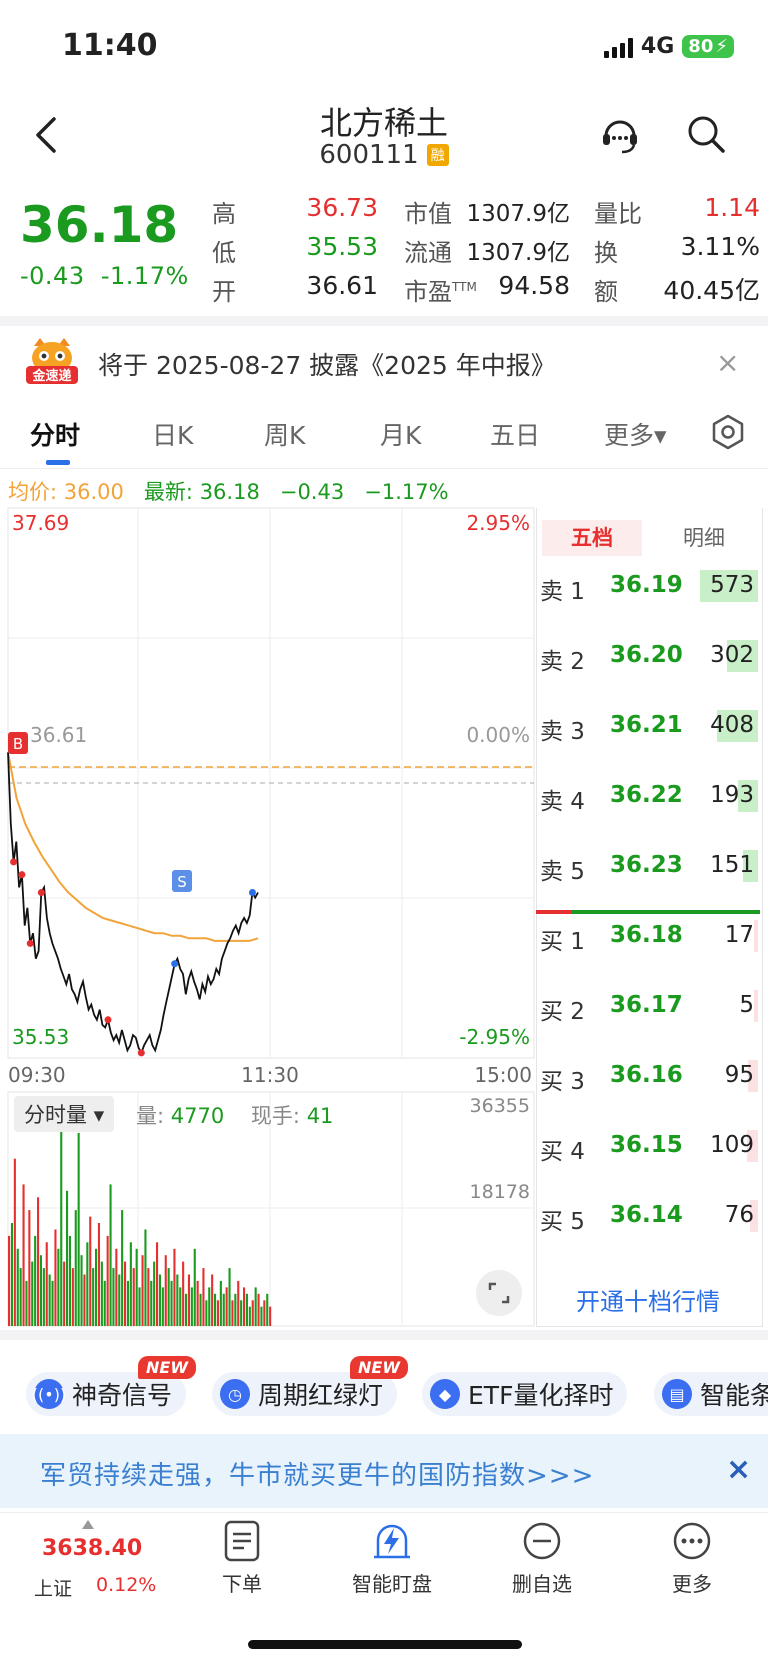 This screenshot has height=1664, width=768. Describe the element at coordinates (518, 214) in the screenshot. I see `mktcap-value: 1307.9亿` at that location.